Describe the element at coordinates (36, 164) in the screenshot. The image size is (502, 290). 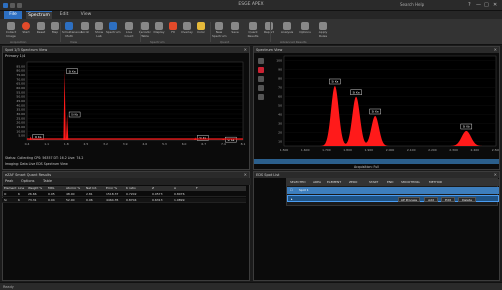
I see `left-footnote-imaging: Imaging: Data Live EDS Spectrum View` at that location.